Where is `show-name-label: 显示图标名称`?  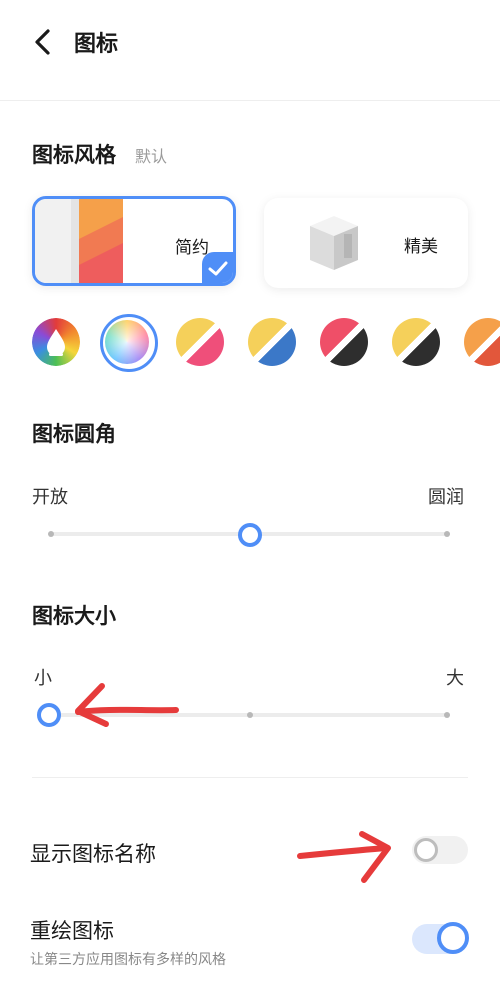
show-name-label: 显示图标名称 is located at coordinates (93, 854).